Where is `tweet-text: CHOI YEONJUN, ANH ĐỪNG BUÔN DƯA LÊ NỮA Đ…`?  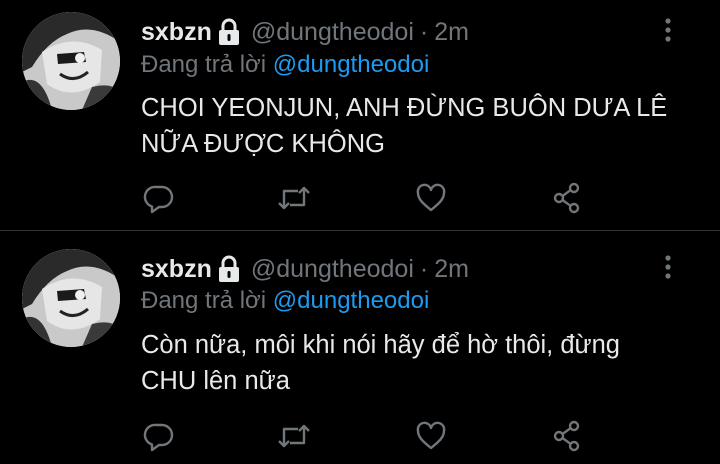 tweet-text: CHOI YEONJUN, ANH ĐỪNG BUÔN DƯA LÊ NỮA Đ… is located at coordinates (404, 126).